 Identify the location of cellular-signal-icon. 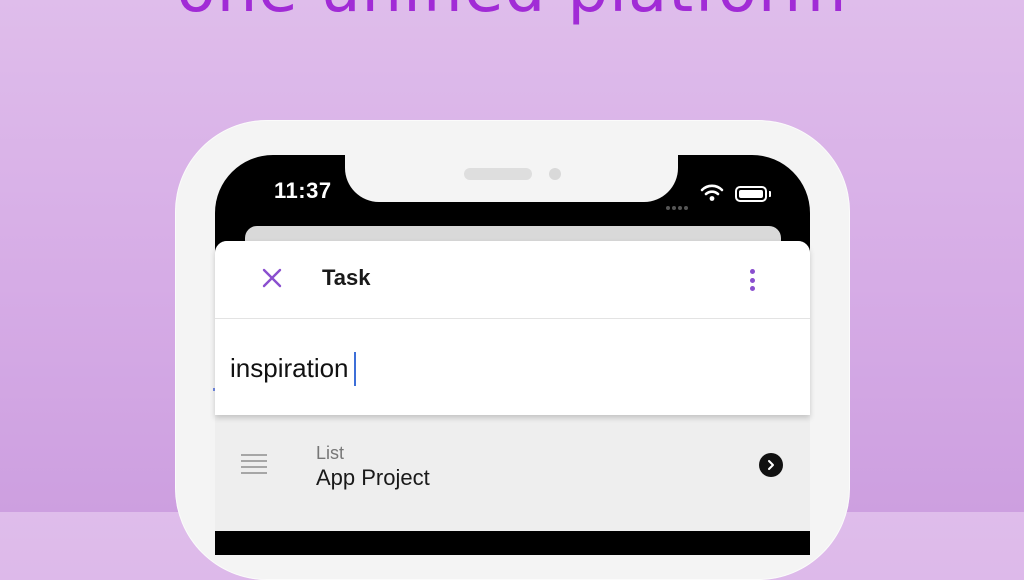
(678, 206).